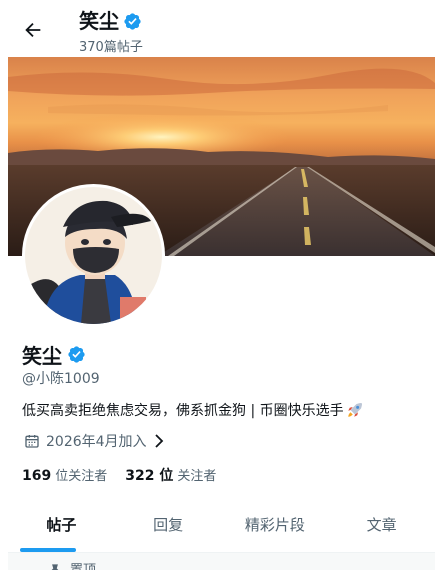 The image size is (435, 570). I want to click on profile-display-name: 笑尘, so click(42, 356).